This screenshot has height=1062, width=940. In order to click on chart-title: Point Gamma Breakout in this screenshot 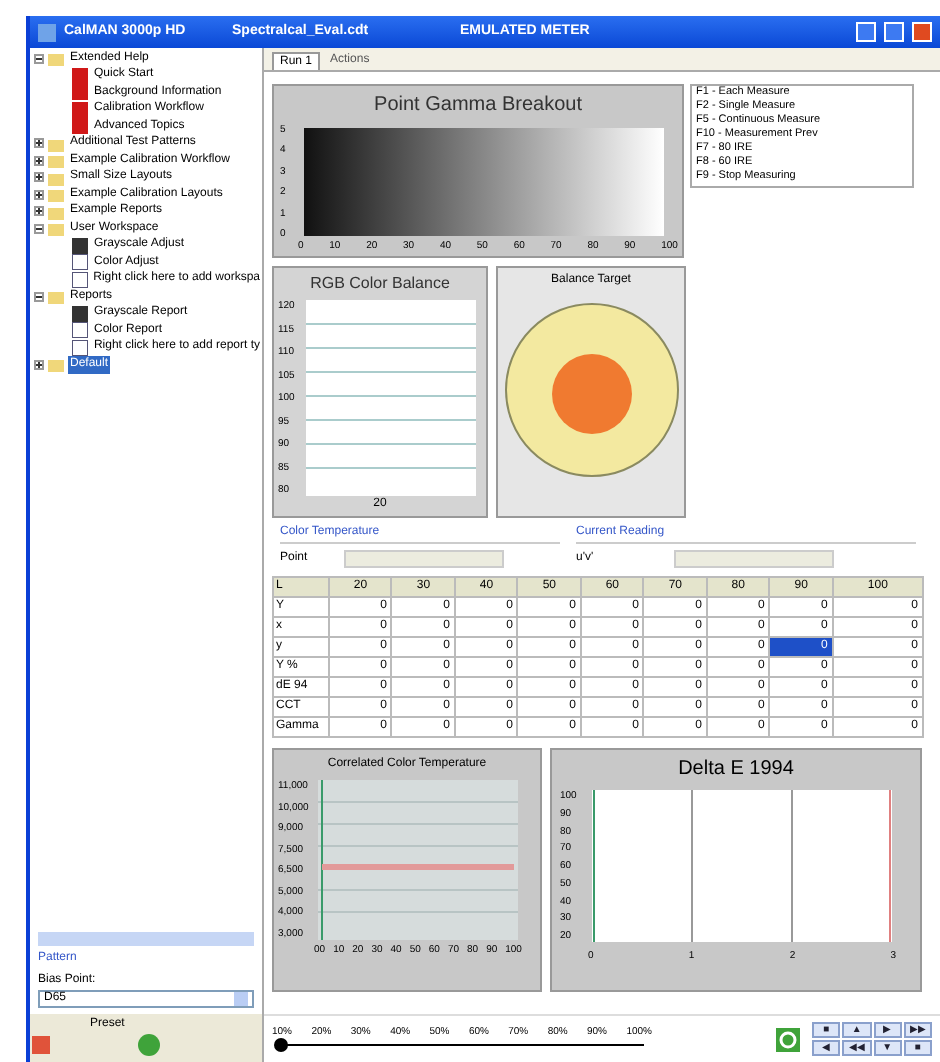, I will do `click(478, 106)`.